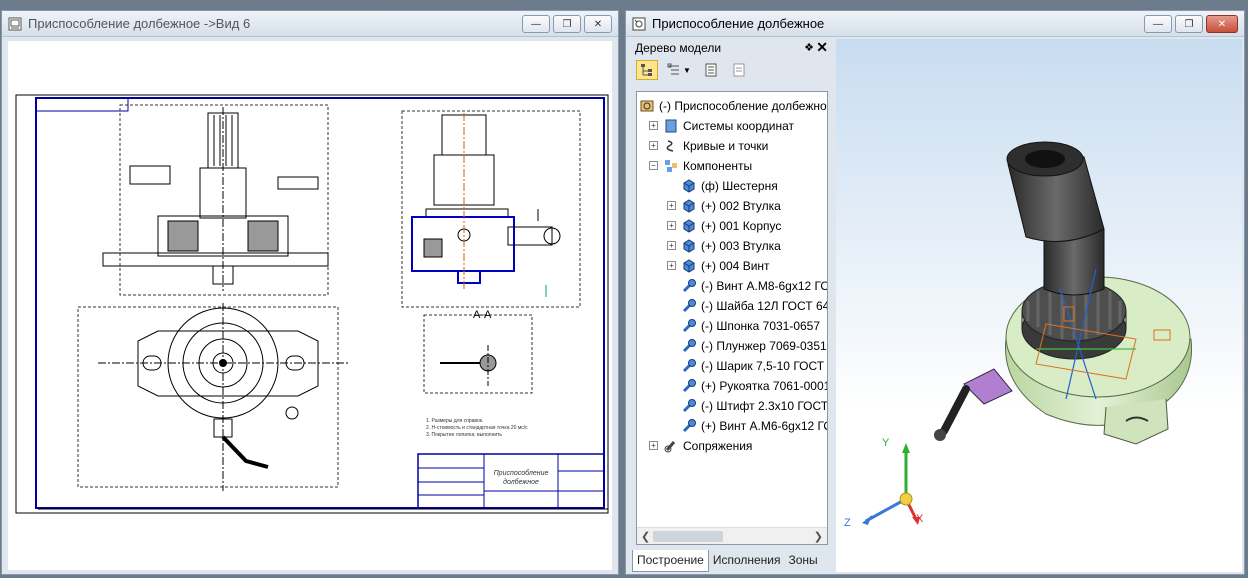 The image size is (1248, 578). I want to click on document-button, so click(739, 70).